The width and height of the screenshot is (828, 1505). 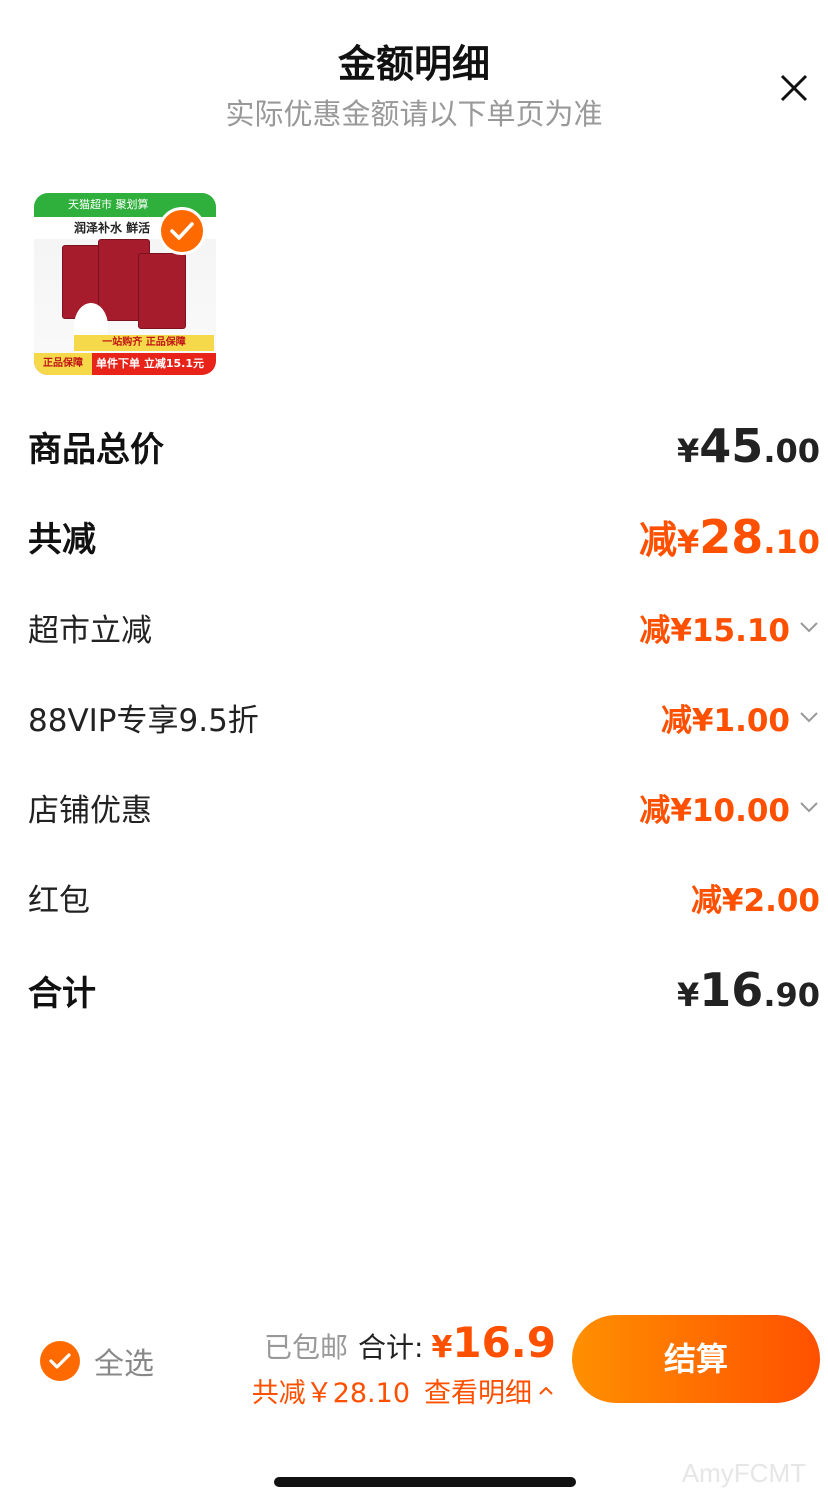 What do you see at coordinates (424, 897) in the screenshot?
I see `red-packet-row: 红包 减¥2.00` at bounding box center [424, 897].